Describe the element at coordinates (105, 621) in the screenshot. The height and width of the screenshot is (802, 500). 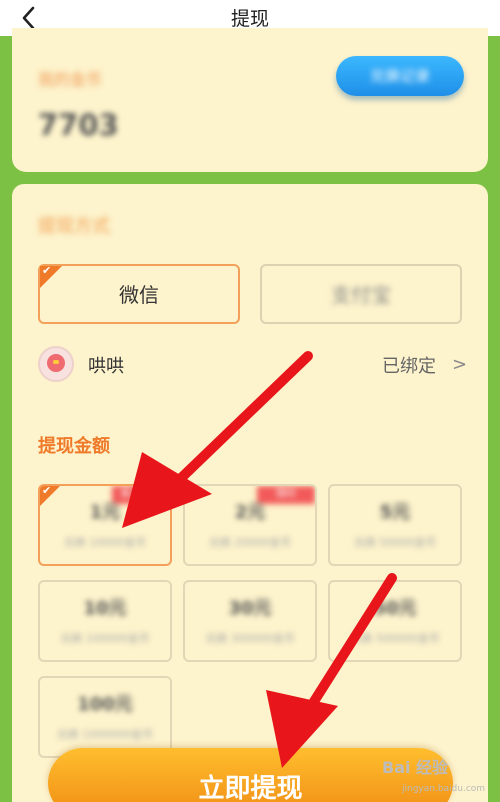
I see `amount-option-10: 10元 兑换 100000金币` at that location.